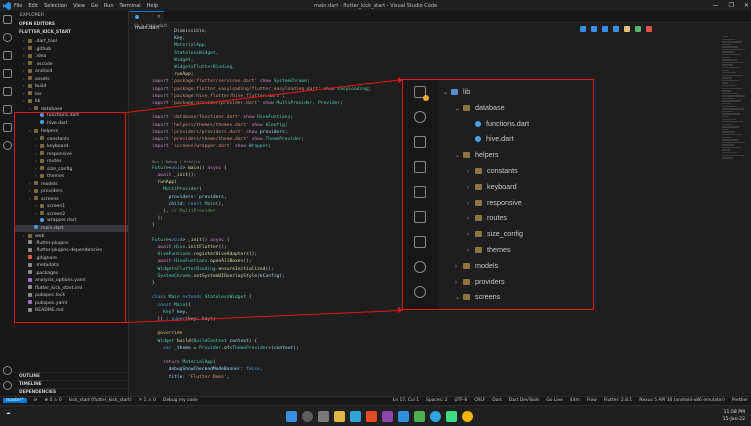  What do you see at coordinates (52, 400) in the screenshot?
I see `status-left-item: ⊗ 0 ⚠ 0` at bounding box center [52, 400].